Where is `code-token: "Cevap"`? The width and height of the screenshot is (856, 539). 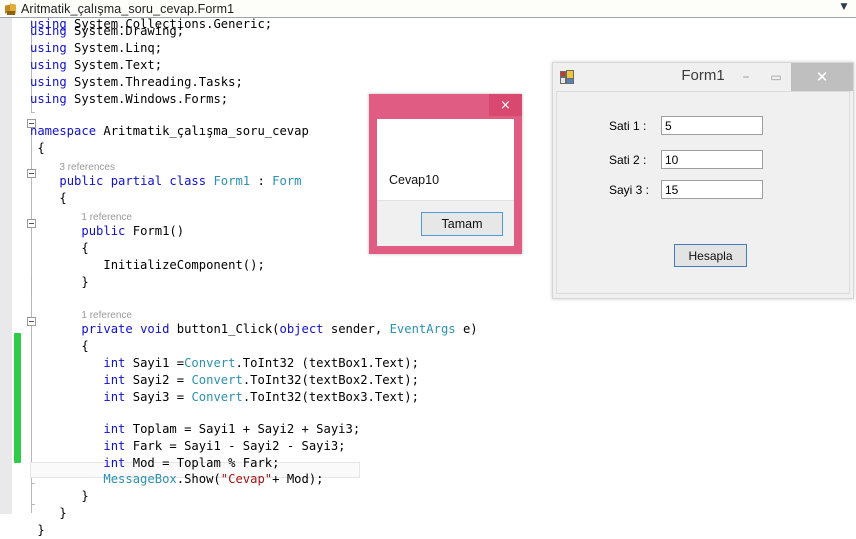
code-token: "Cevap" is located at coordinates (246, 479).